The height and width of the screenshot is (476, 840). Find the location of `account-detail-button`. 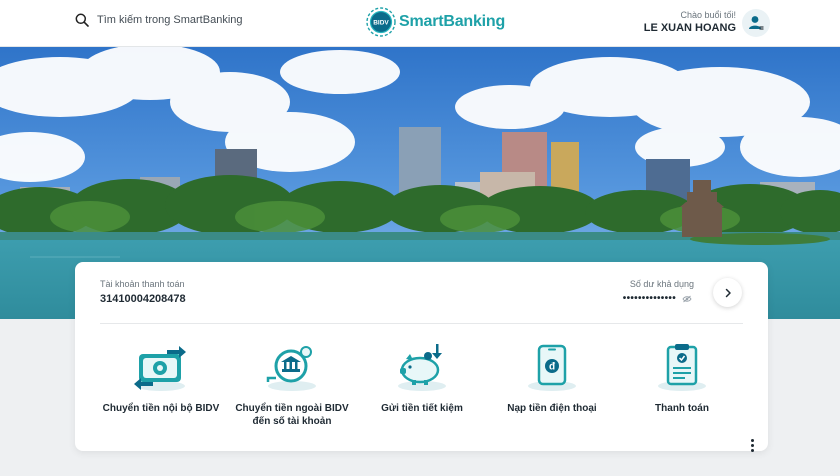

account-detail-button is located at coordinates (727, 292).